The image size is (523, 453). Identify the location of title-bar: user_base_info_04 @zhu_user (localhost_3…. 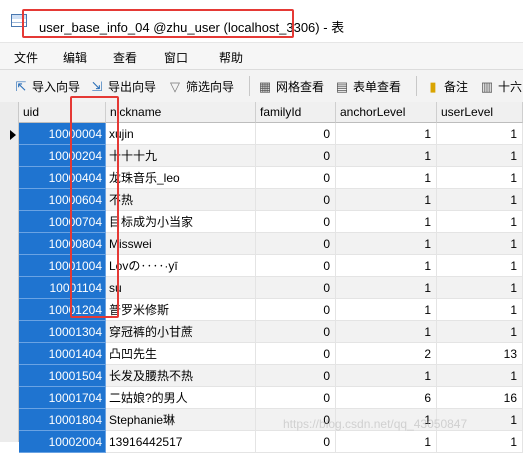
(261, 21).